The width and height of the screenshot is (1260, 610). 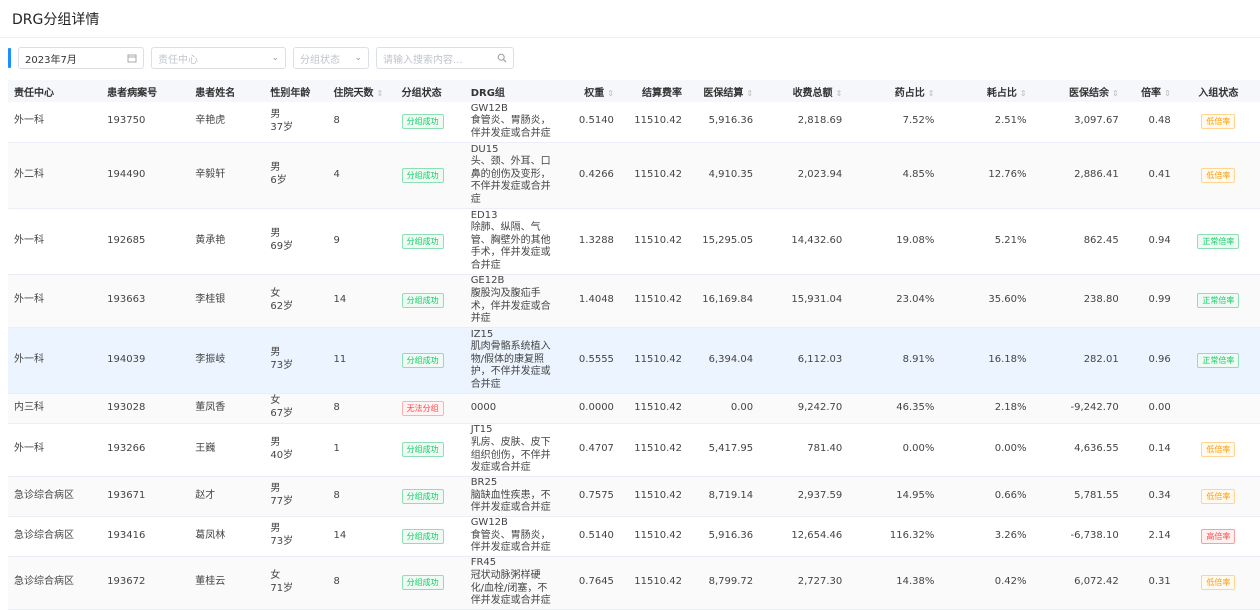 I want to click on cell-settle: 4,910.35, so click(x=724, y=175).